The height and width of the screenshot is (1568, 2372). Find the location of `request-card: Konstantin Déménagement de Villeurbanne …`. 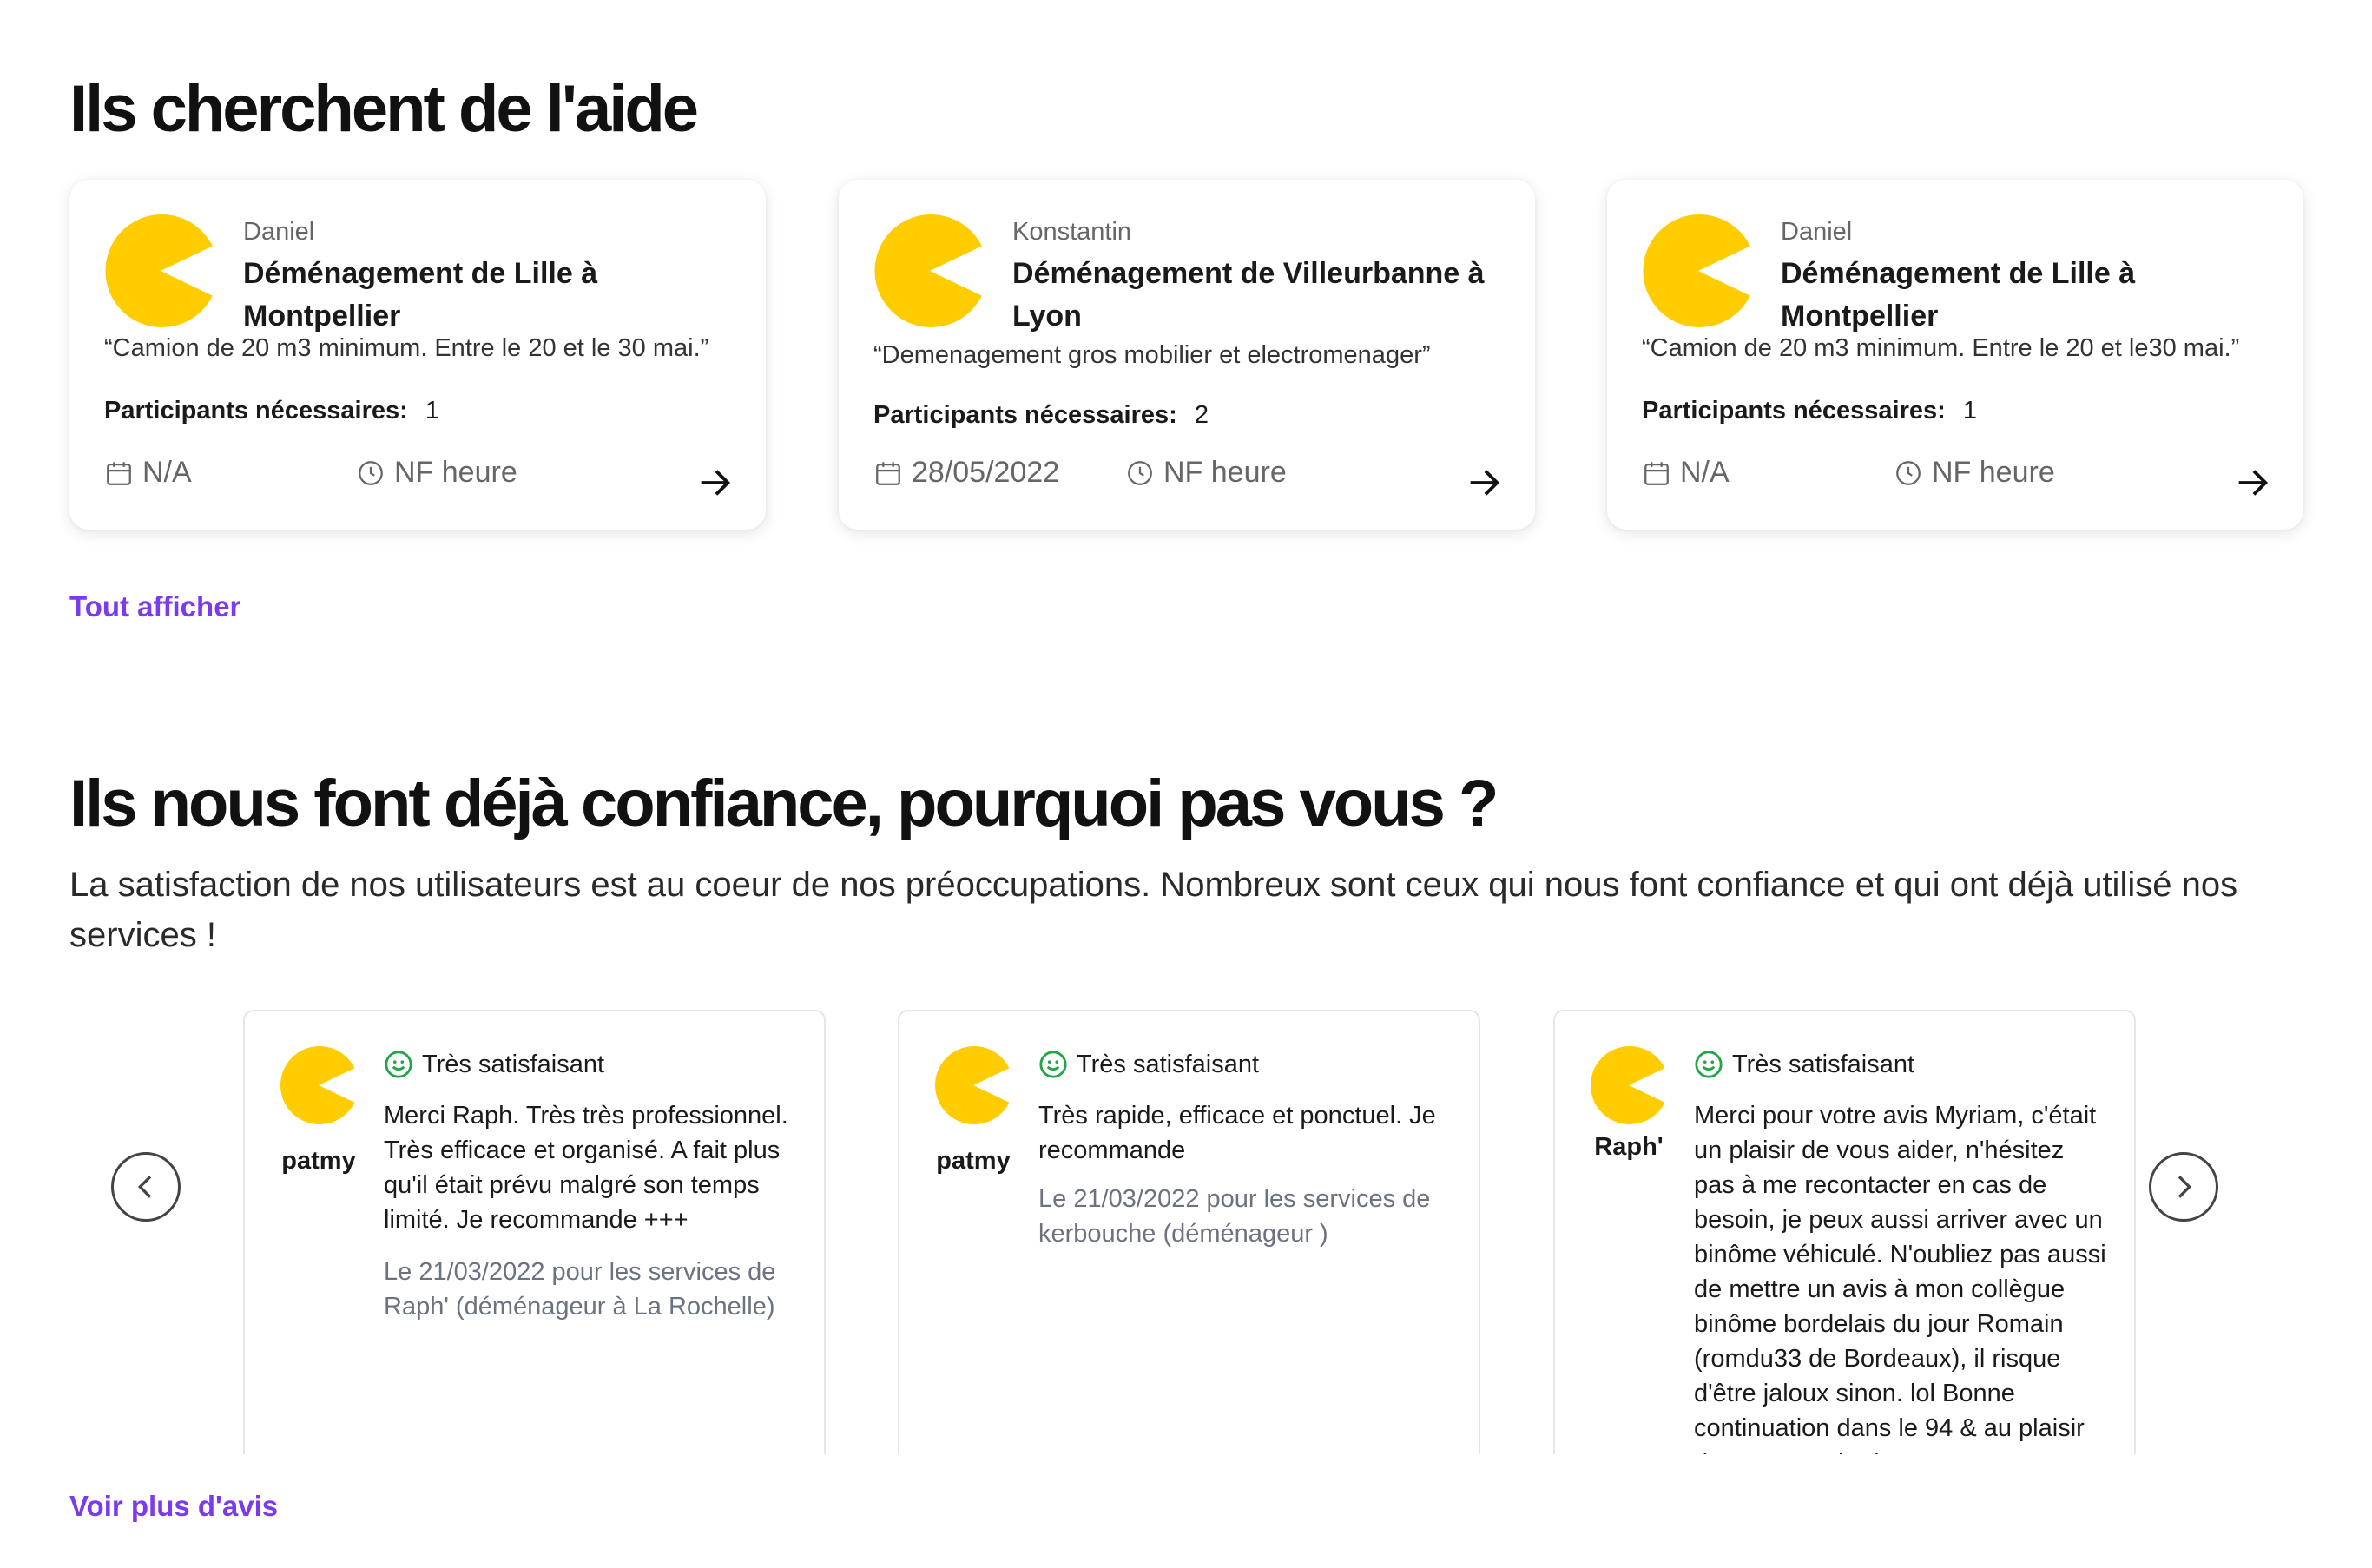

request-card: Konstantin Déménagement de Villeurbanne … is located at coordinates (1187, 355).